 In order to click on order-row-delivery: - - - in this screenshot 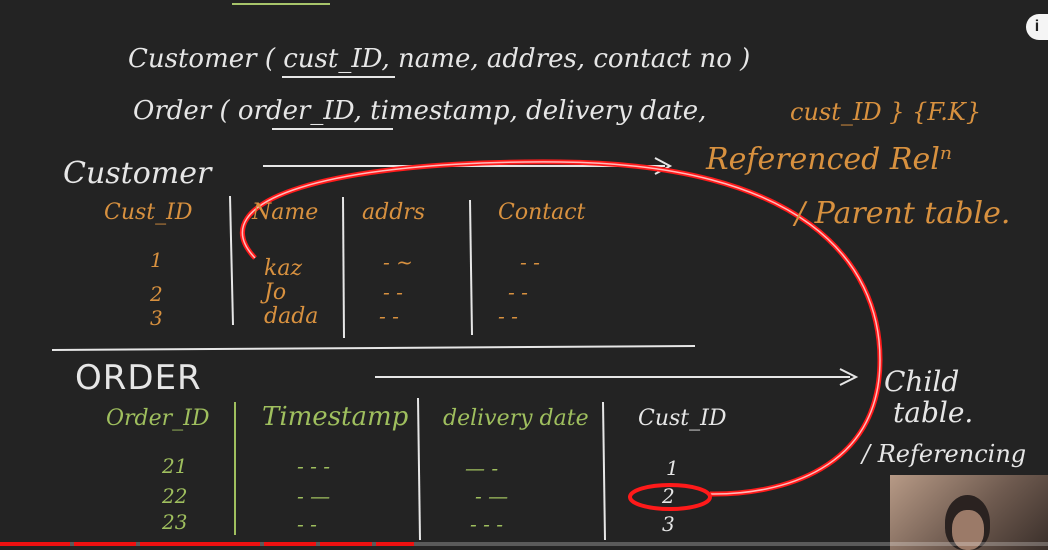, I will do `click(486, 524)`.